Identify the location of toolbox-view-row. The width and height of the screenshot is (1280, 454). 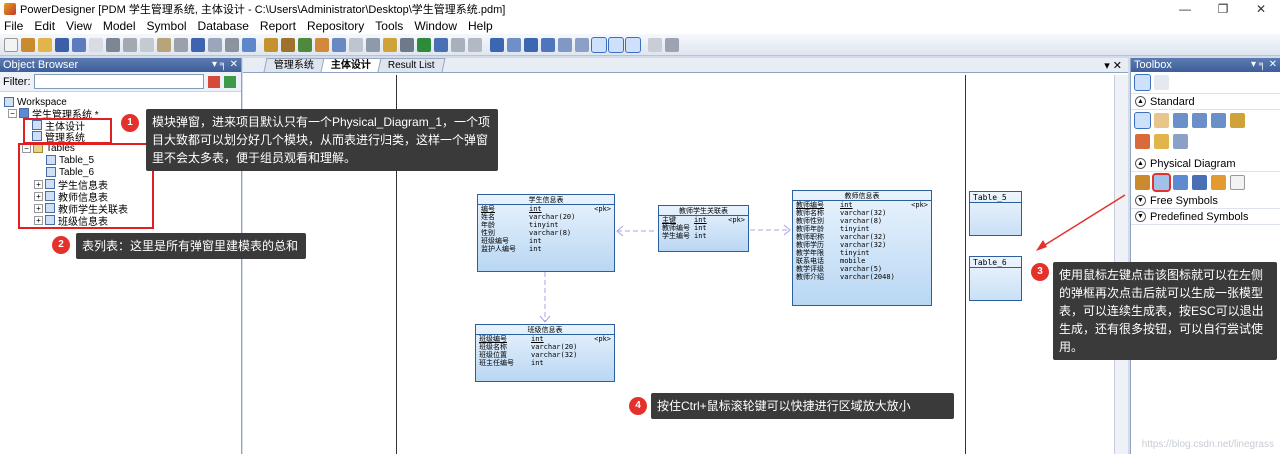
(1205, 83).